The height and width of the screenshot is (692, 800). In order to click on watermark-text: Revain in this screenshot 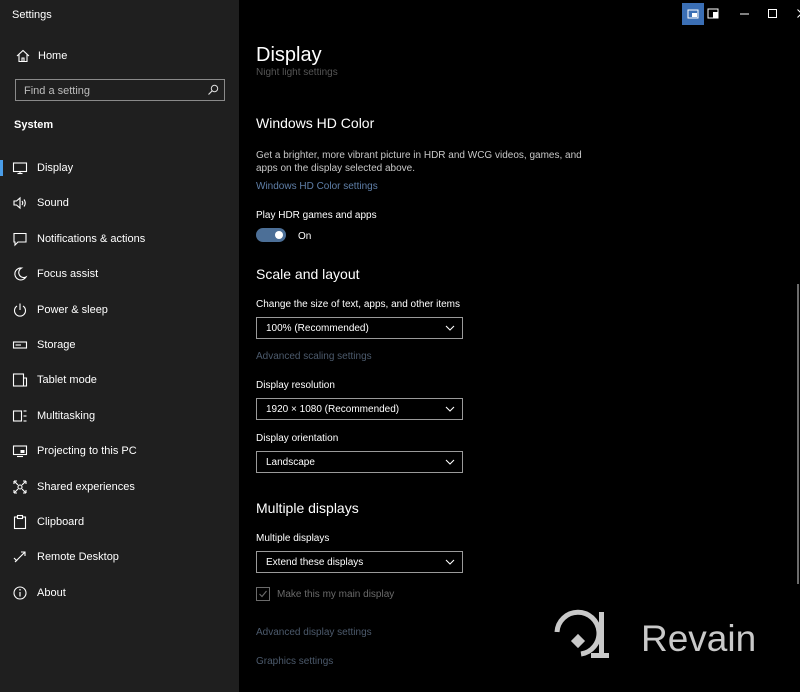, I will do `click(699, 638)`.